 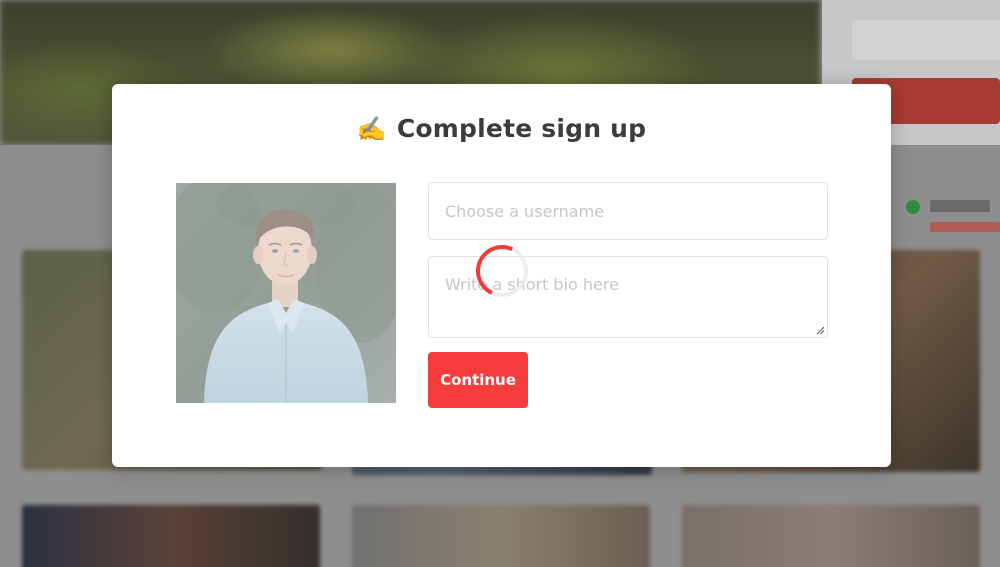 I want to click on modal-title: ✍️ Complete sign up, so click(x=501, y=128).